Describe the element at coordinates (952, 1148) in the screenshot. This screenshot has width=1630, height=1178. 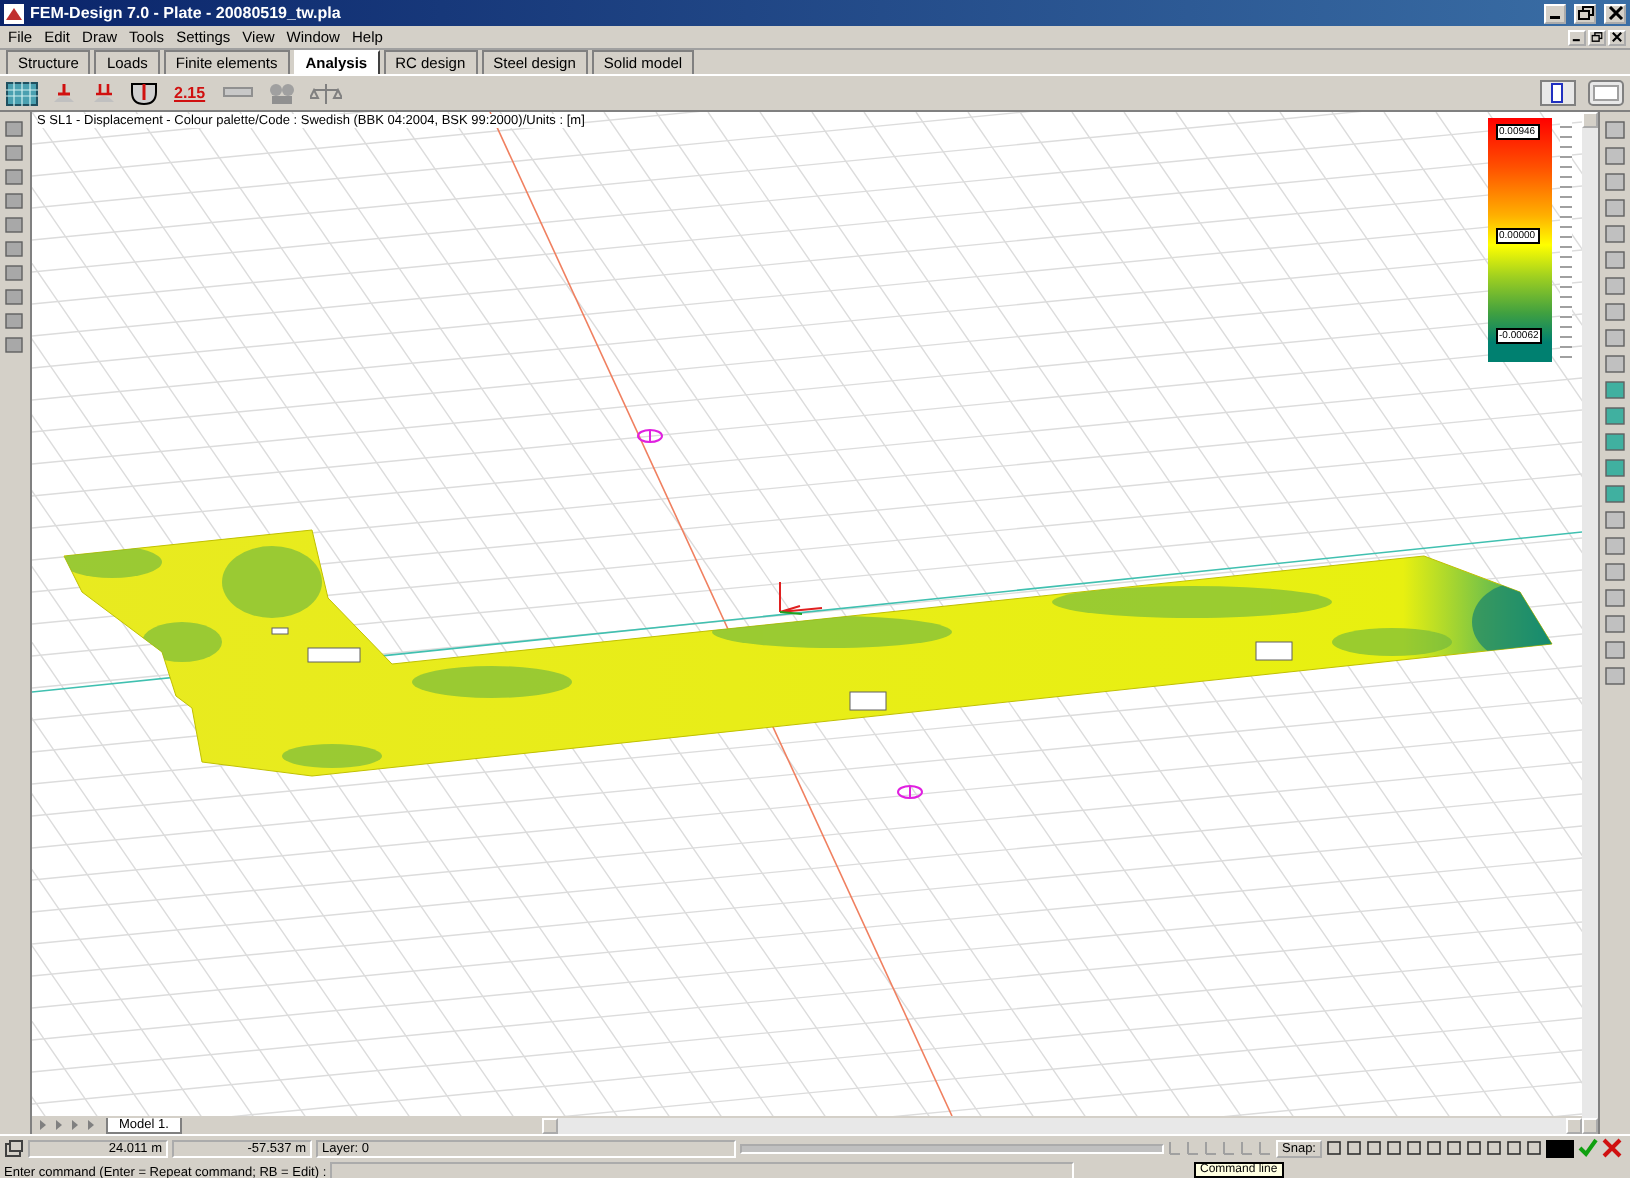
I see `slider-track` at that location.